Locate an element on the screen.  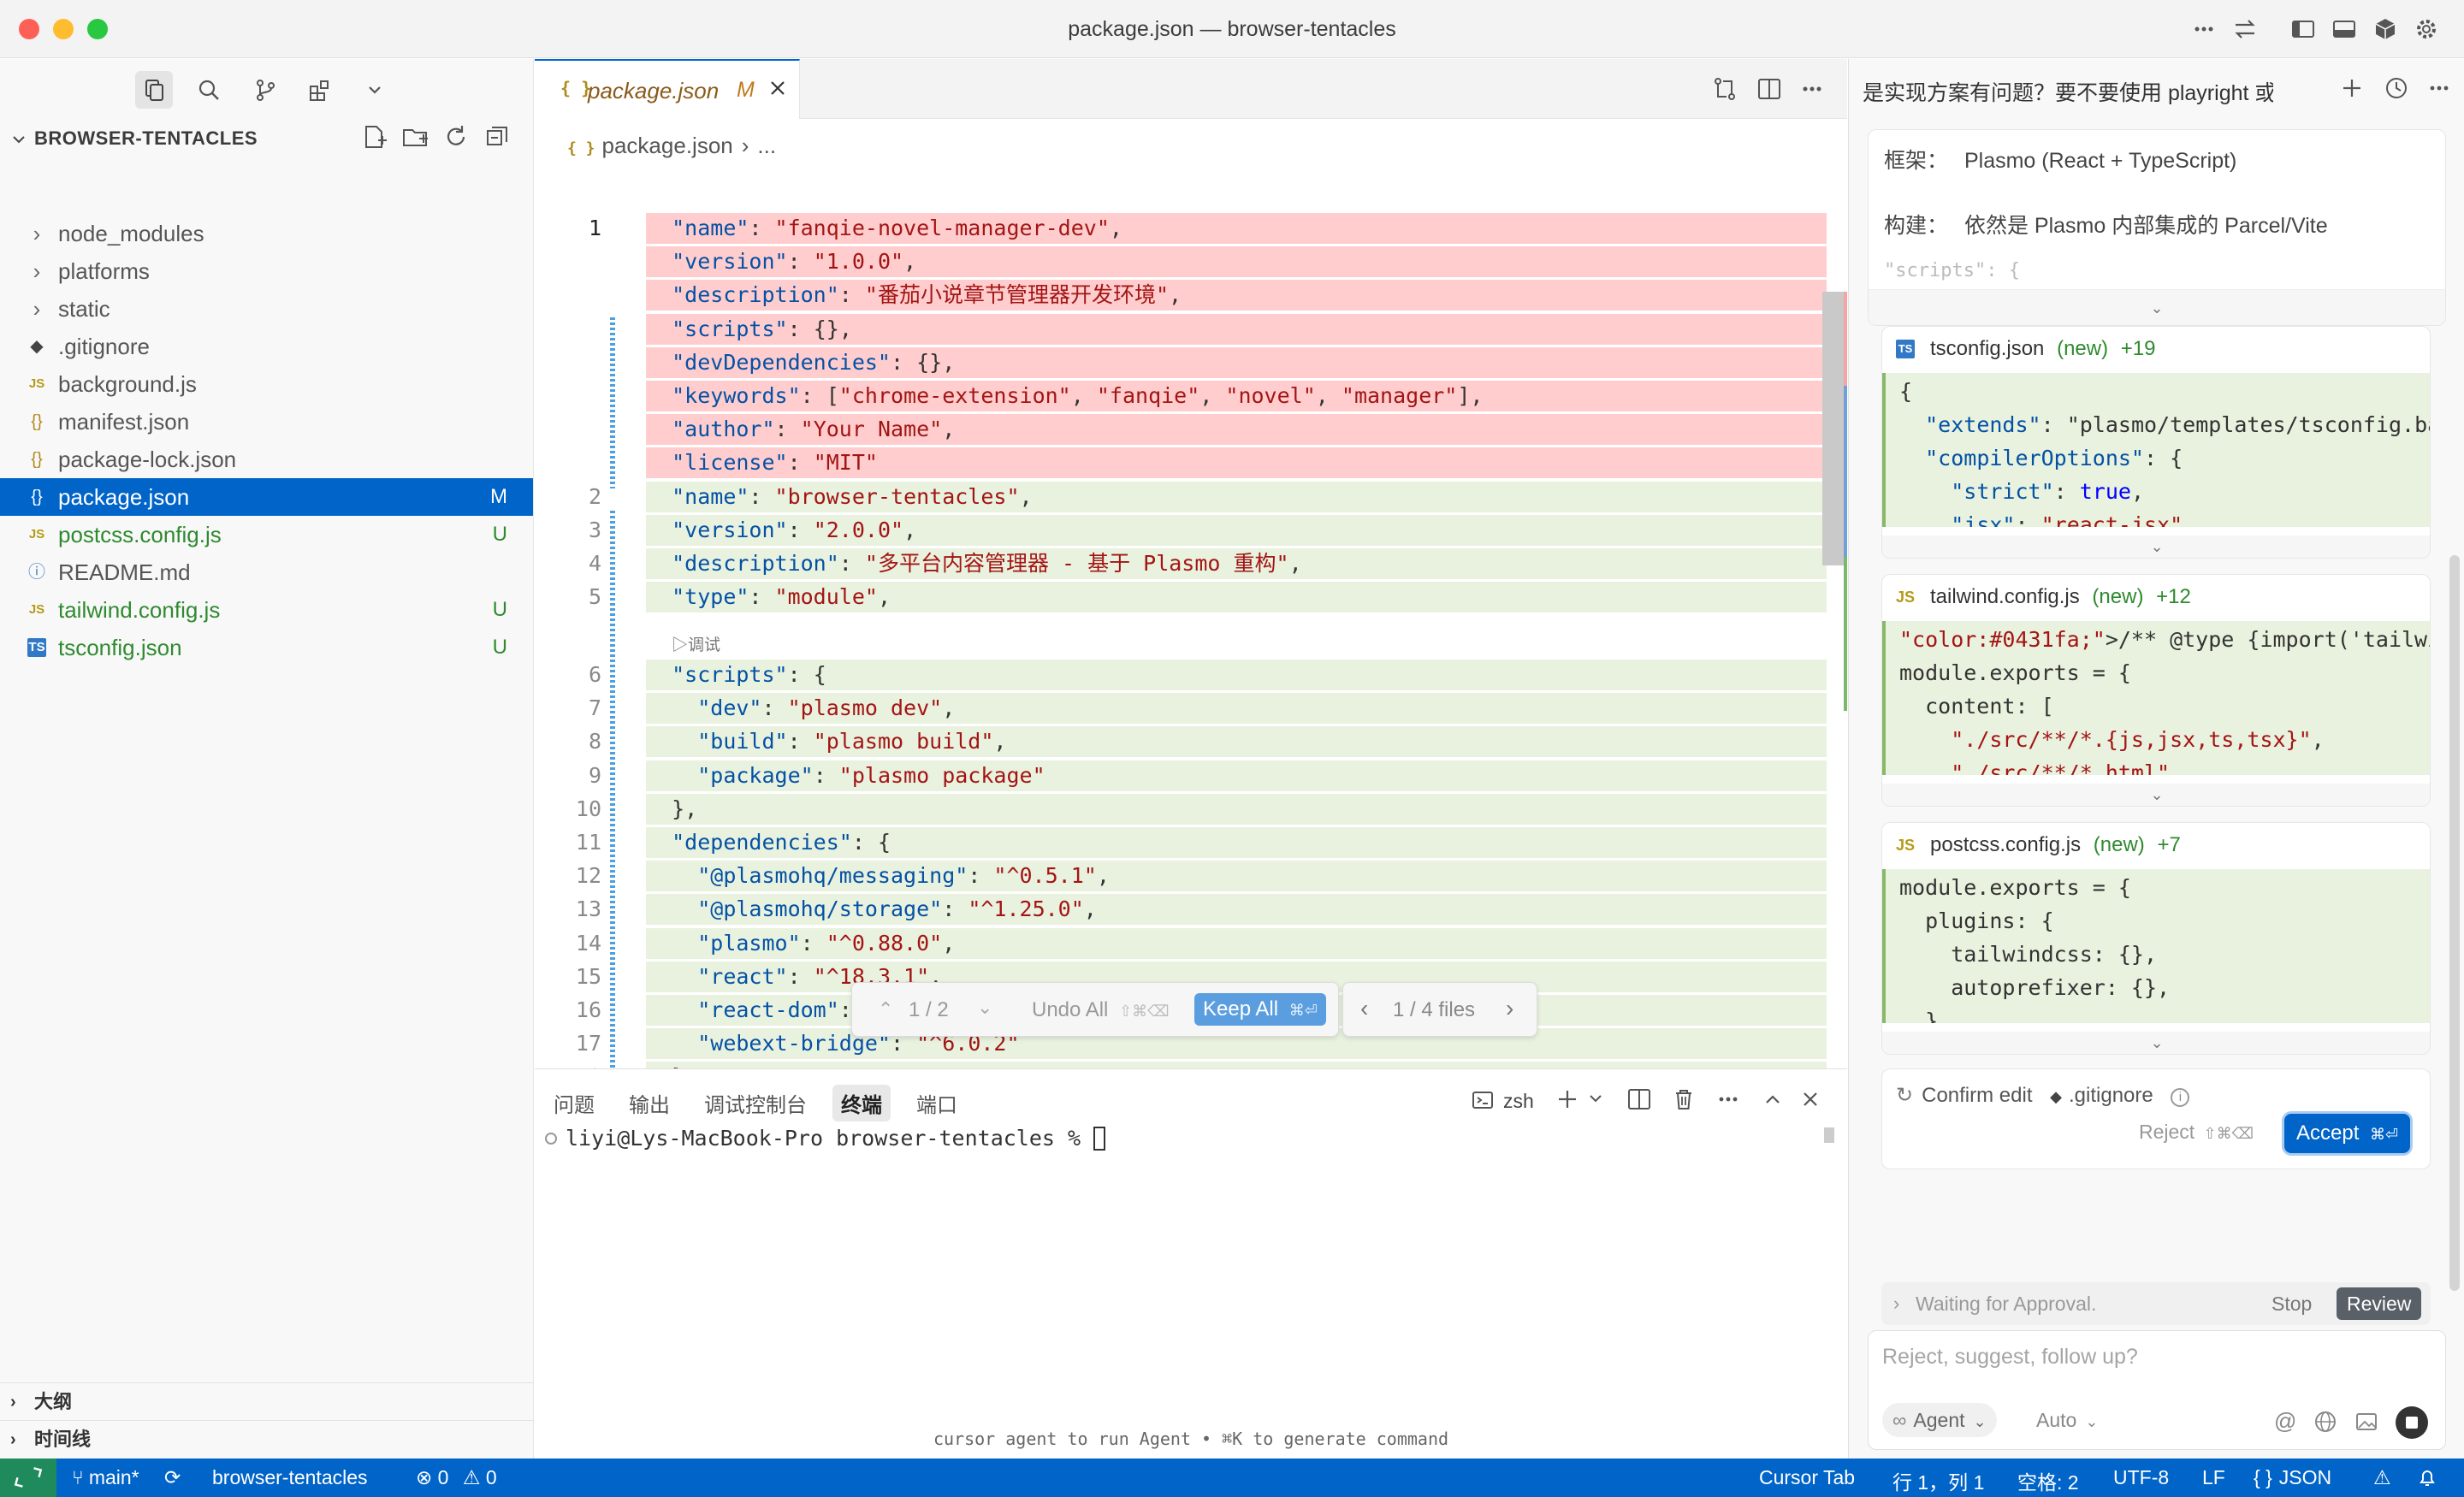
terminal-scrollbar is located at coordinates (1829, 1135).